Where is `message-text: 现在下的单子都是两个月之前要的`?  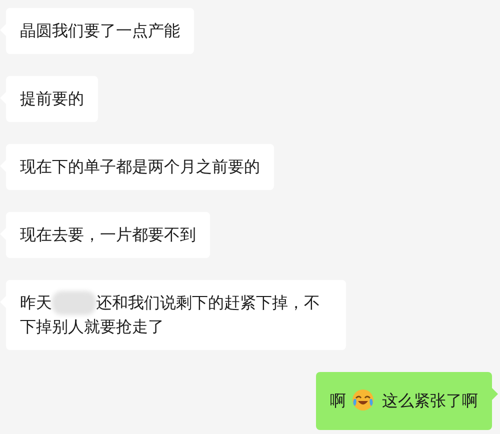
message-text: 现在下的单子都是两个月之前要的 is located at coordinates (140, 167).